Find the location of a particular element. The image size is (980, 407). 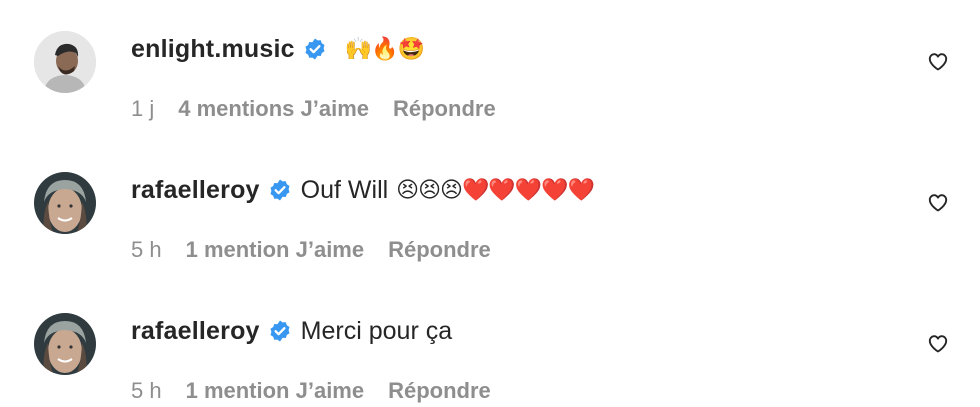

comment-line: enlight.music 🙌🔥🤩 is located at coordinates (278, 49).